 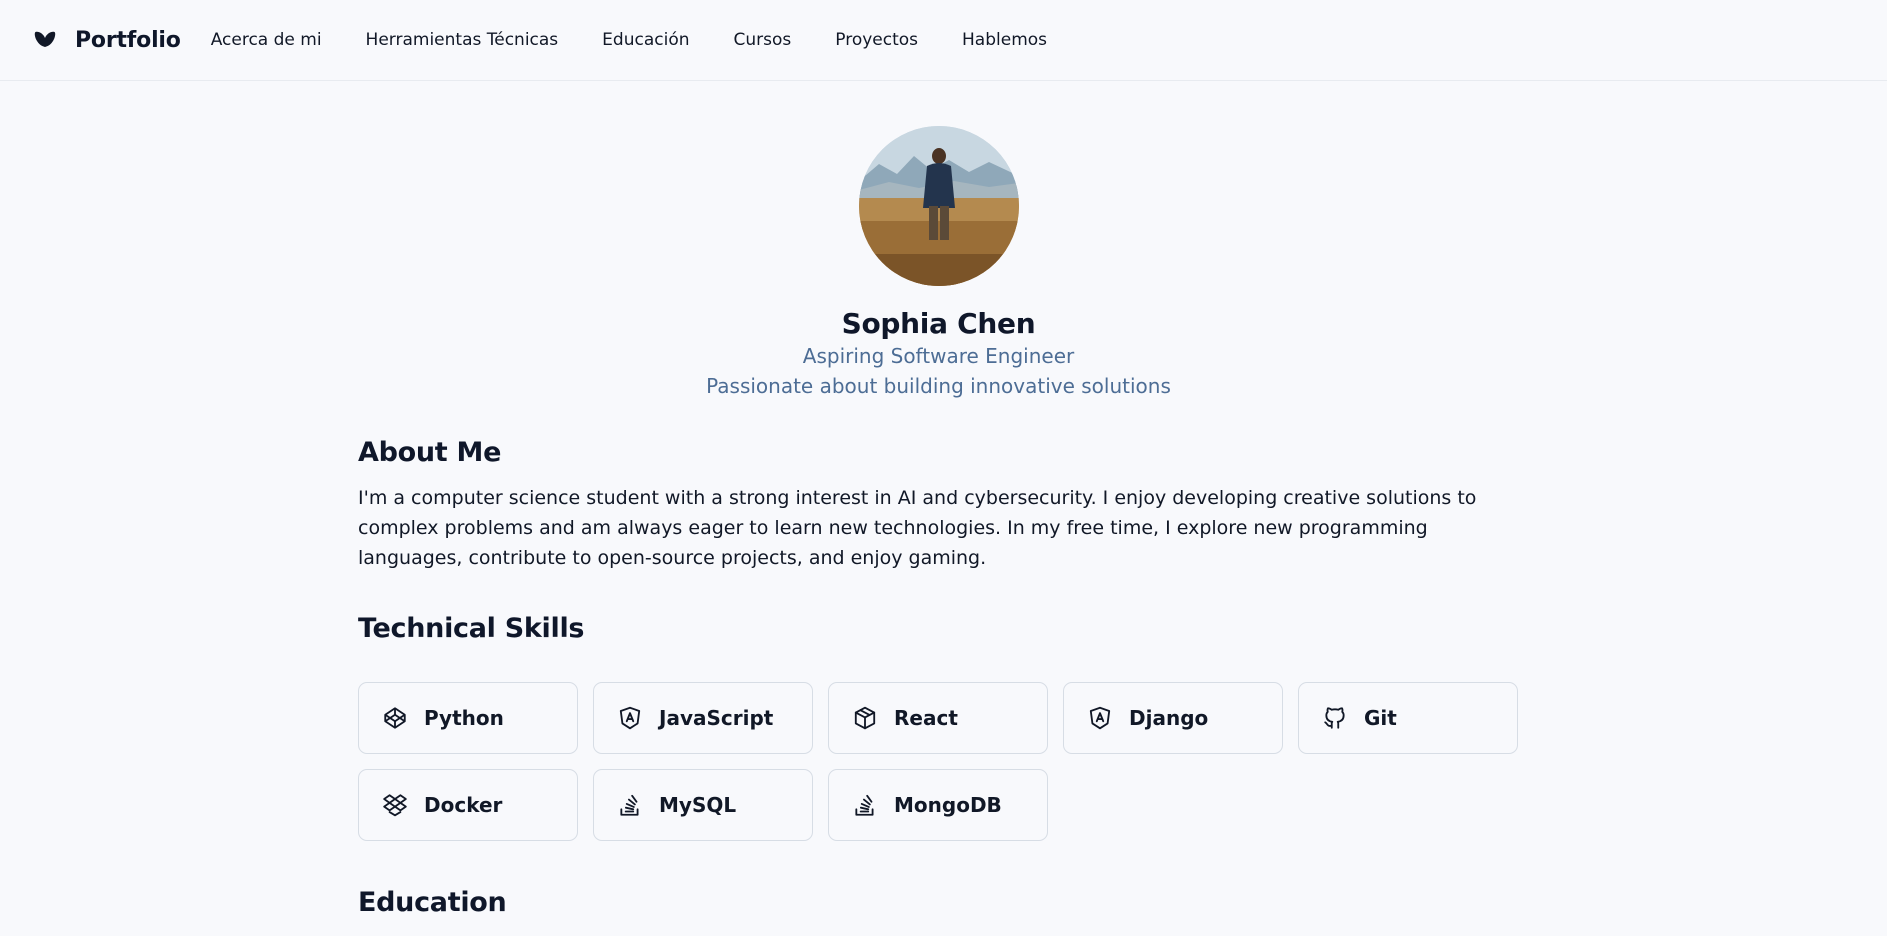 I want to click on skill-label: MySQL, so click(x=698, y=805).